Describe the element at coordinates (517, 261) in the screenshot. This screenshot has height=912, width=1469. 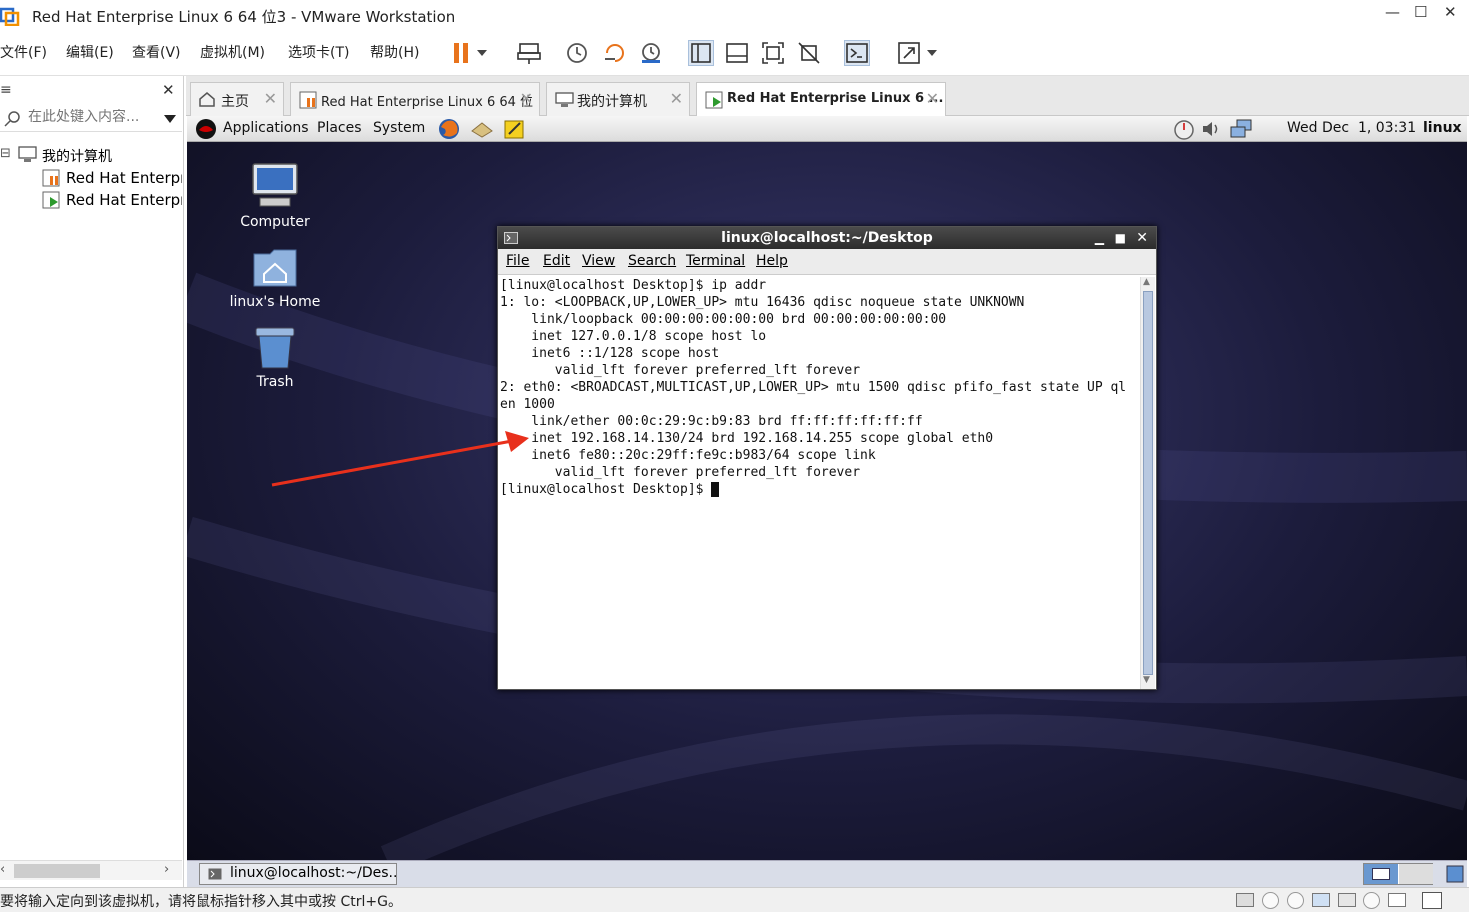
I see `terminal-menu-file: File` at that location.